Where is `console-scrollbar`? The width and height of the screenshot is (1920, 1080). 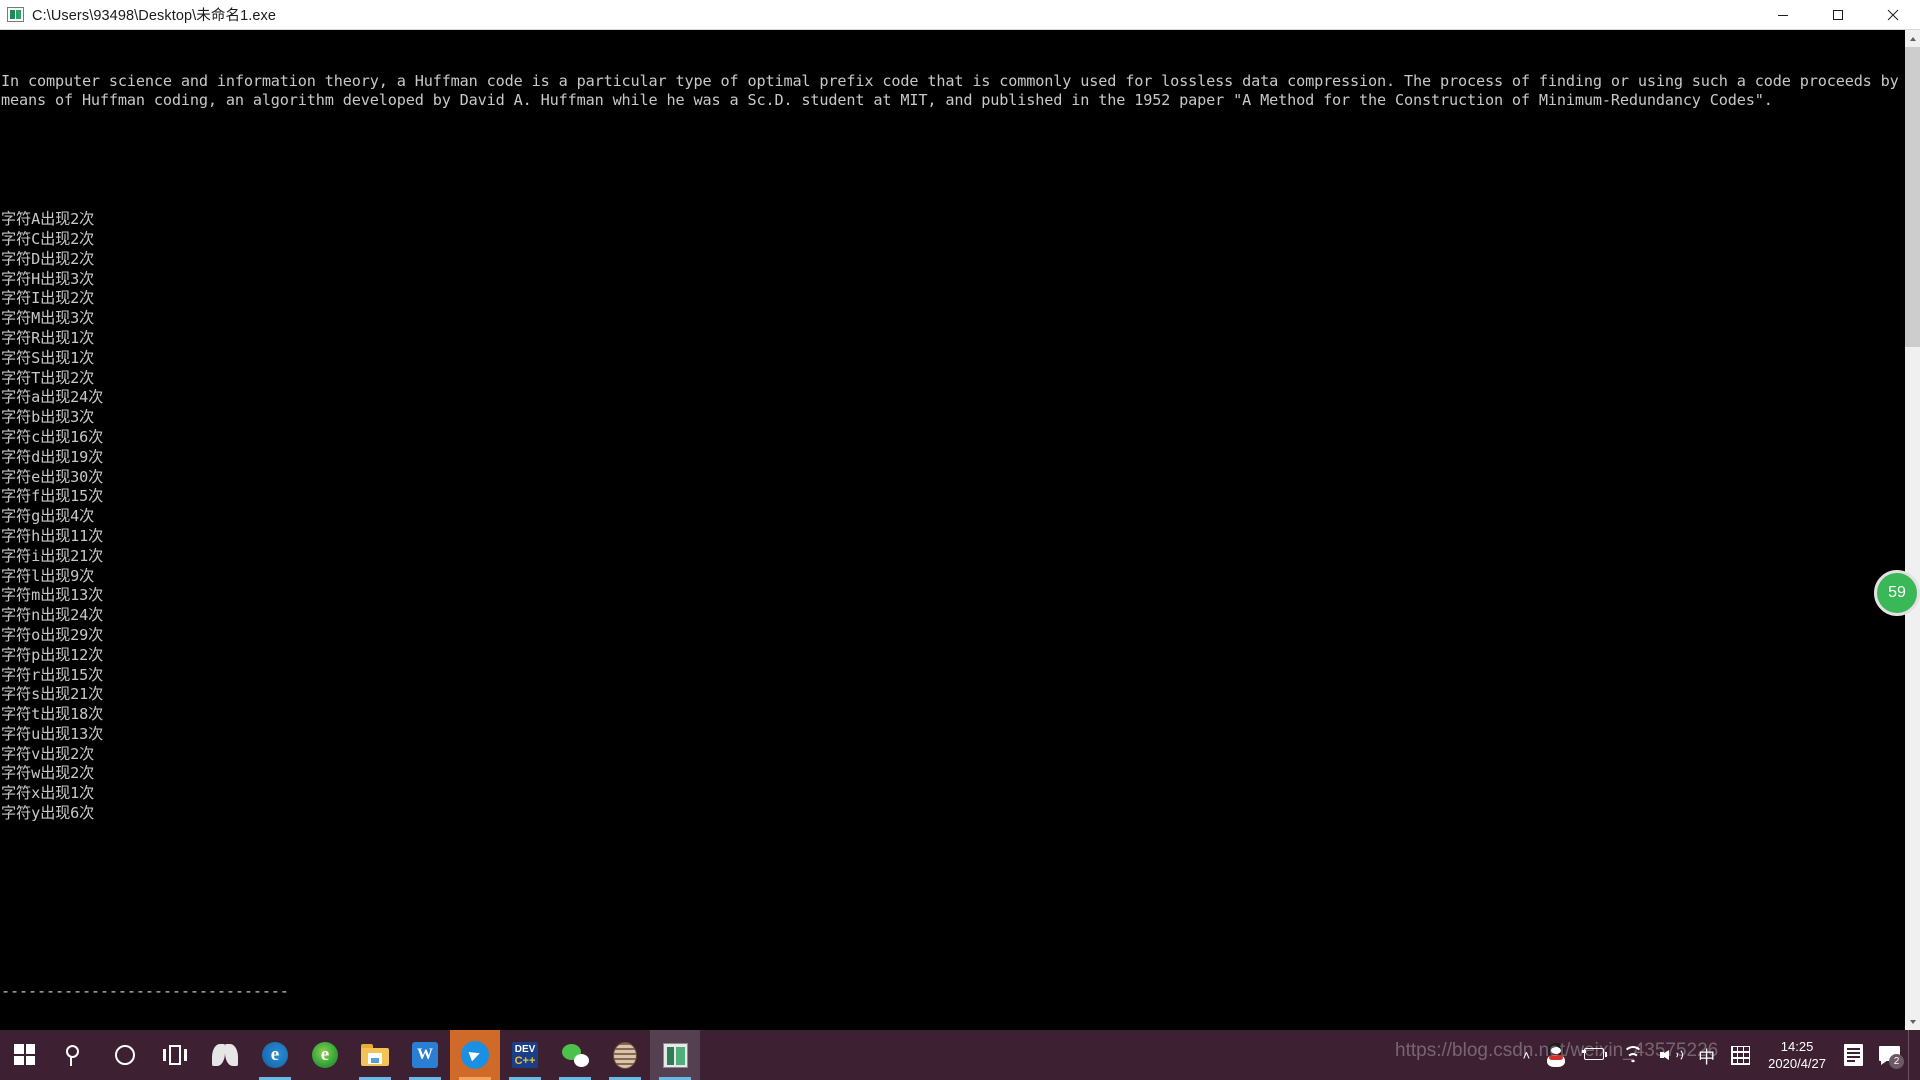 console-scrollbar is located at coordinates (1912, 530).